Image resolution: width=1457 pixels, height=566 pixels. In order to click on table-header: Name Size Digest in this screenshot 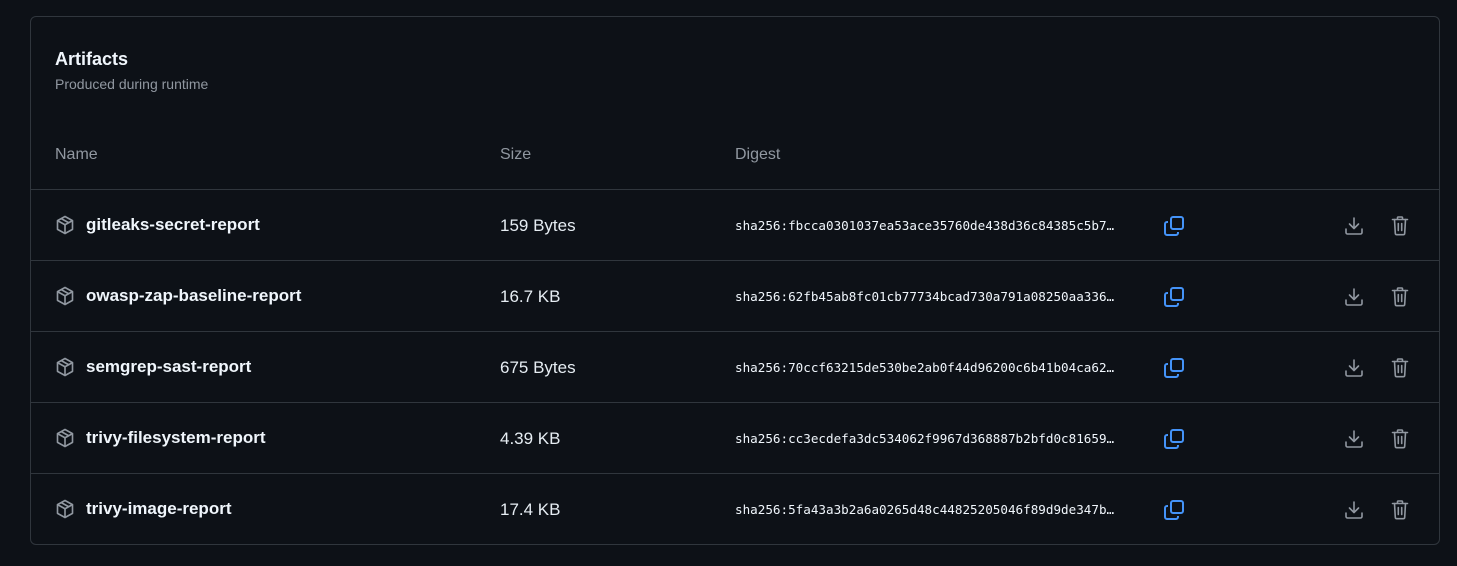, I will do `click(735, 155)`.